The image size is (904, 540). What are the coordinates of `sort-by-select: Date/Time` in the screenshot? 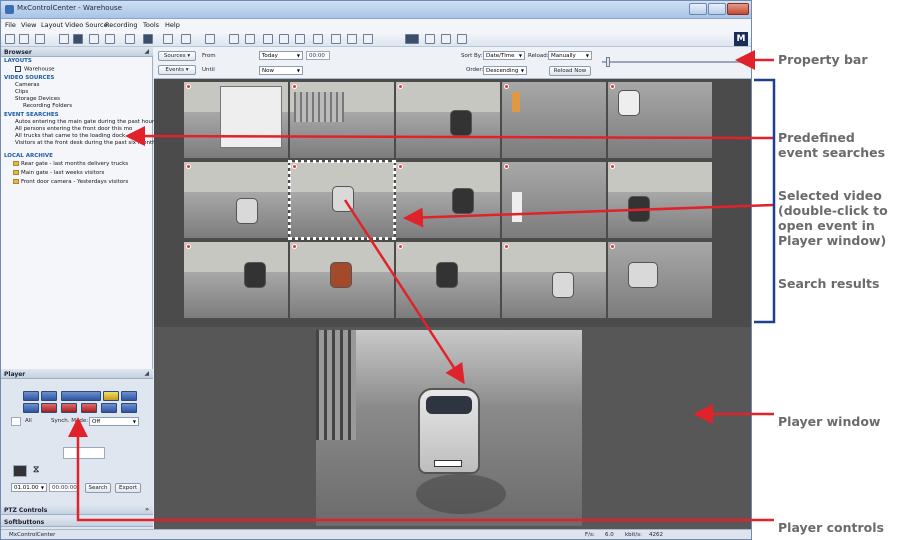 It's located at (504, 55).